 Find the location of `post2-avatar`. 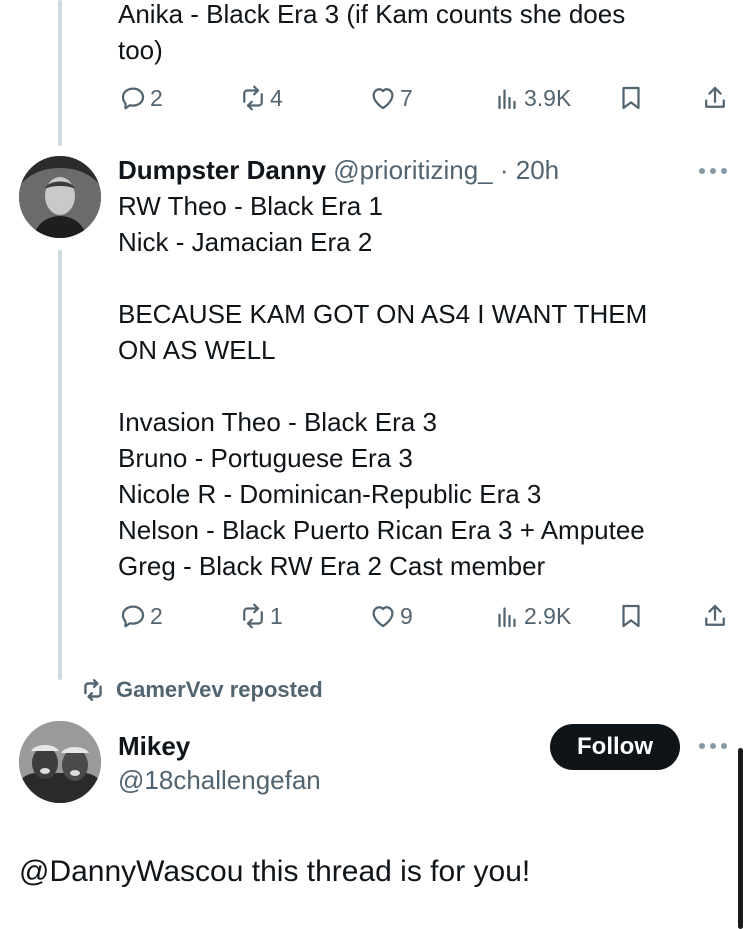

post2-avatar is located at coordinates (60, 197).